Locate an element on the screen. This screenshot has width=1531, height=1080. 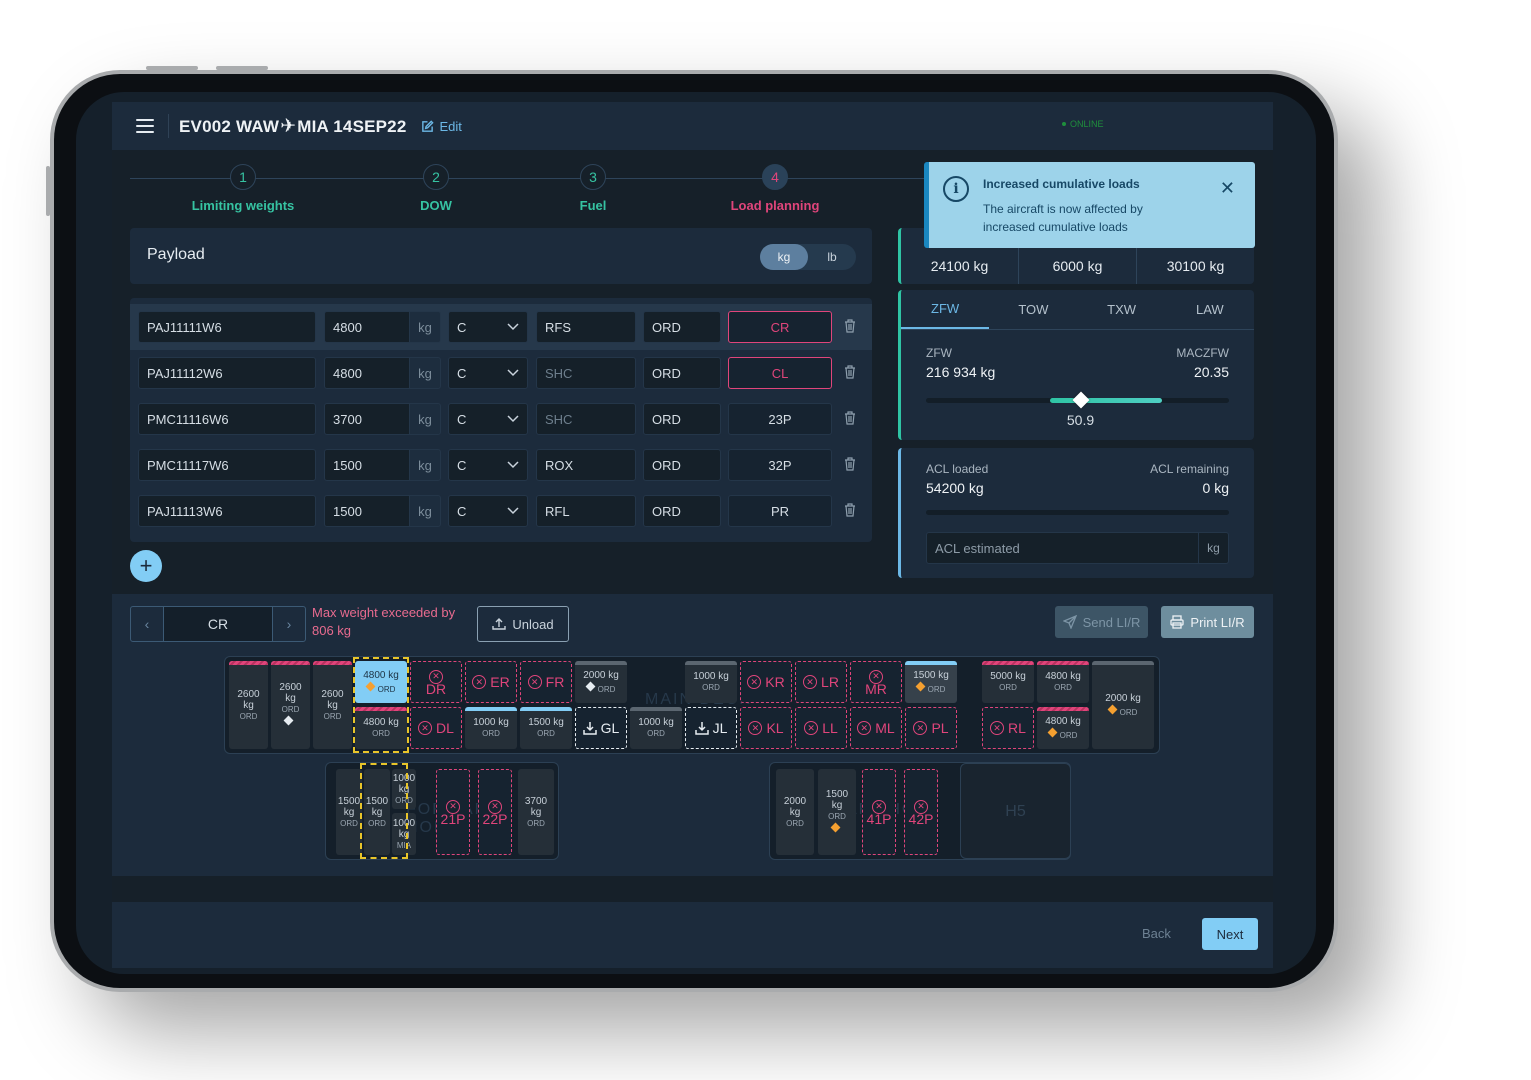
position-a2: 2600 kg ORD is located at coordinates (290, 705).